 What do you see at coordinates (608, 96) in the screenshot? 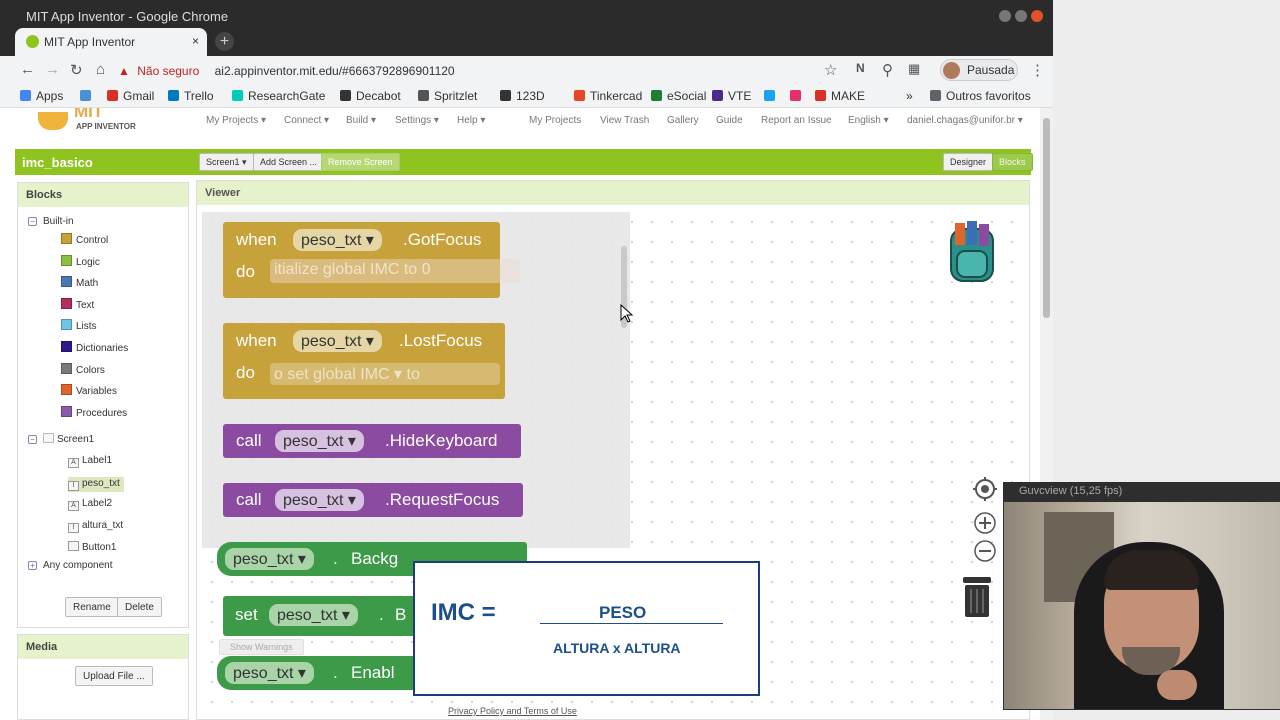
I see `bookmark-item: Tinkercad` at bounding box center [608, 96].